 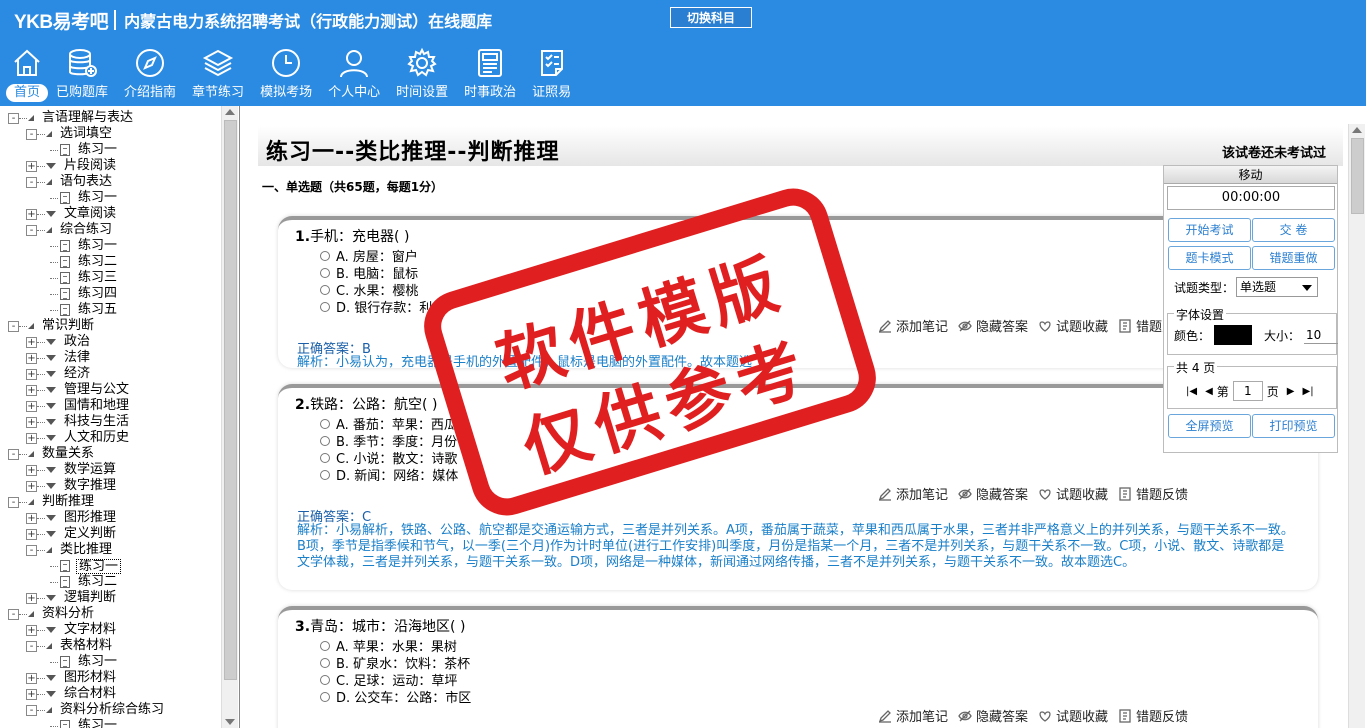 What do you see at coordinates (114, 278) in the screenshot?
I see `tree-leaf: 练习三` at bounding box center [114, 278].